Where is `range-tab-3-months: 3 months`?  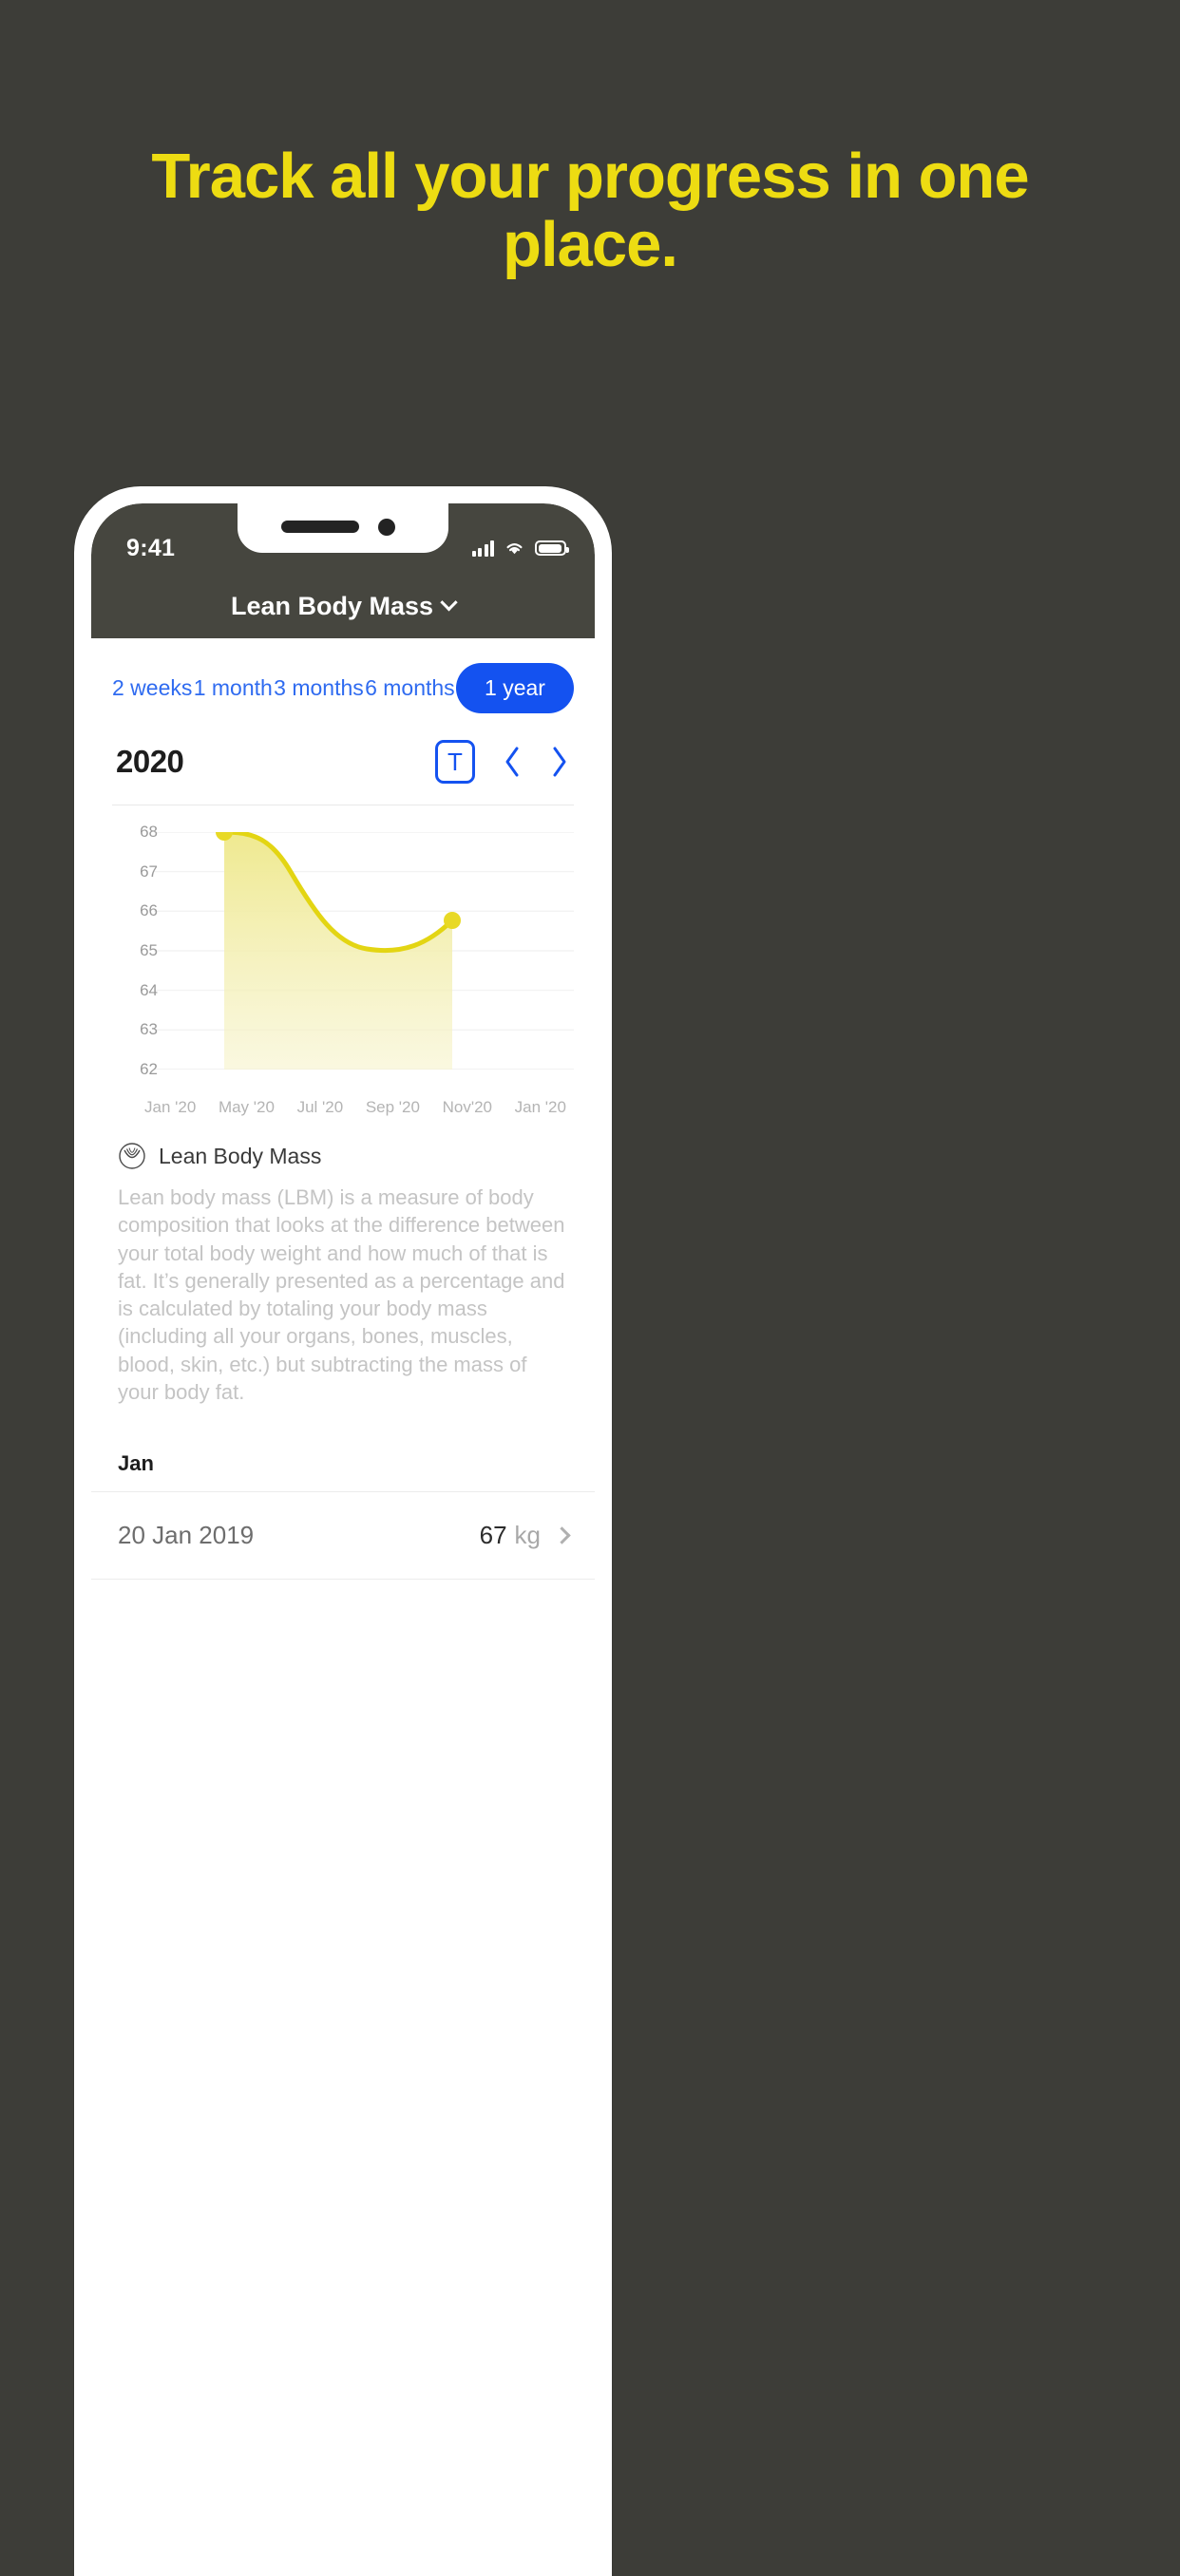 range-tab-3-months: 3 months is located at coordinates (319, 688).